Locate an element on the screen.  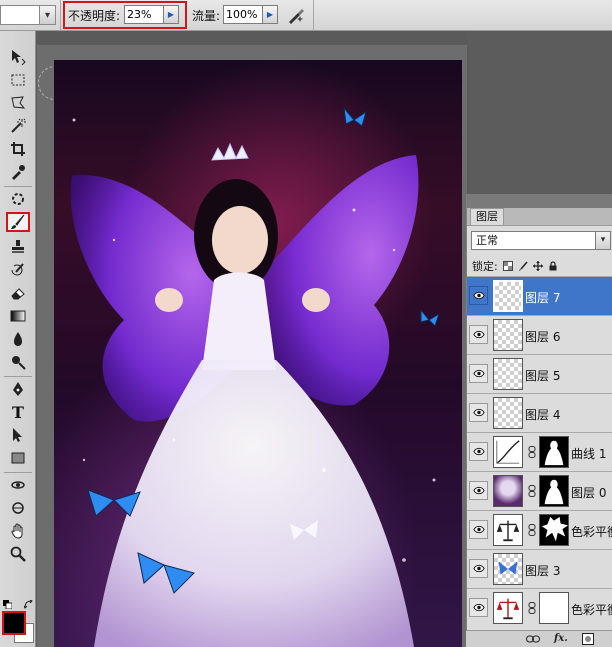
dodge-tool is located at coordinates (18, 362).